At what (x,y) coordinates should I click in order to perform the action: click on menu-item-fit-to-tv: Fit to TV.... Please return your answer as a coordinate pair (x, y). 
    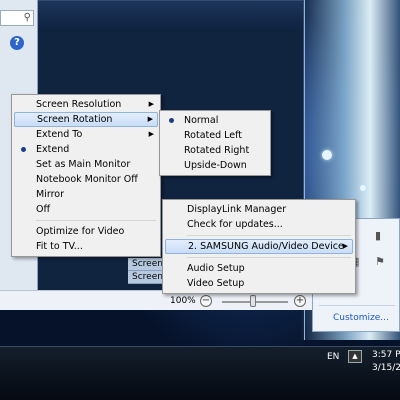
    Looking at the image, I should click on (86, 246).